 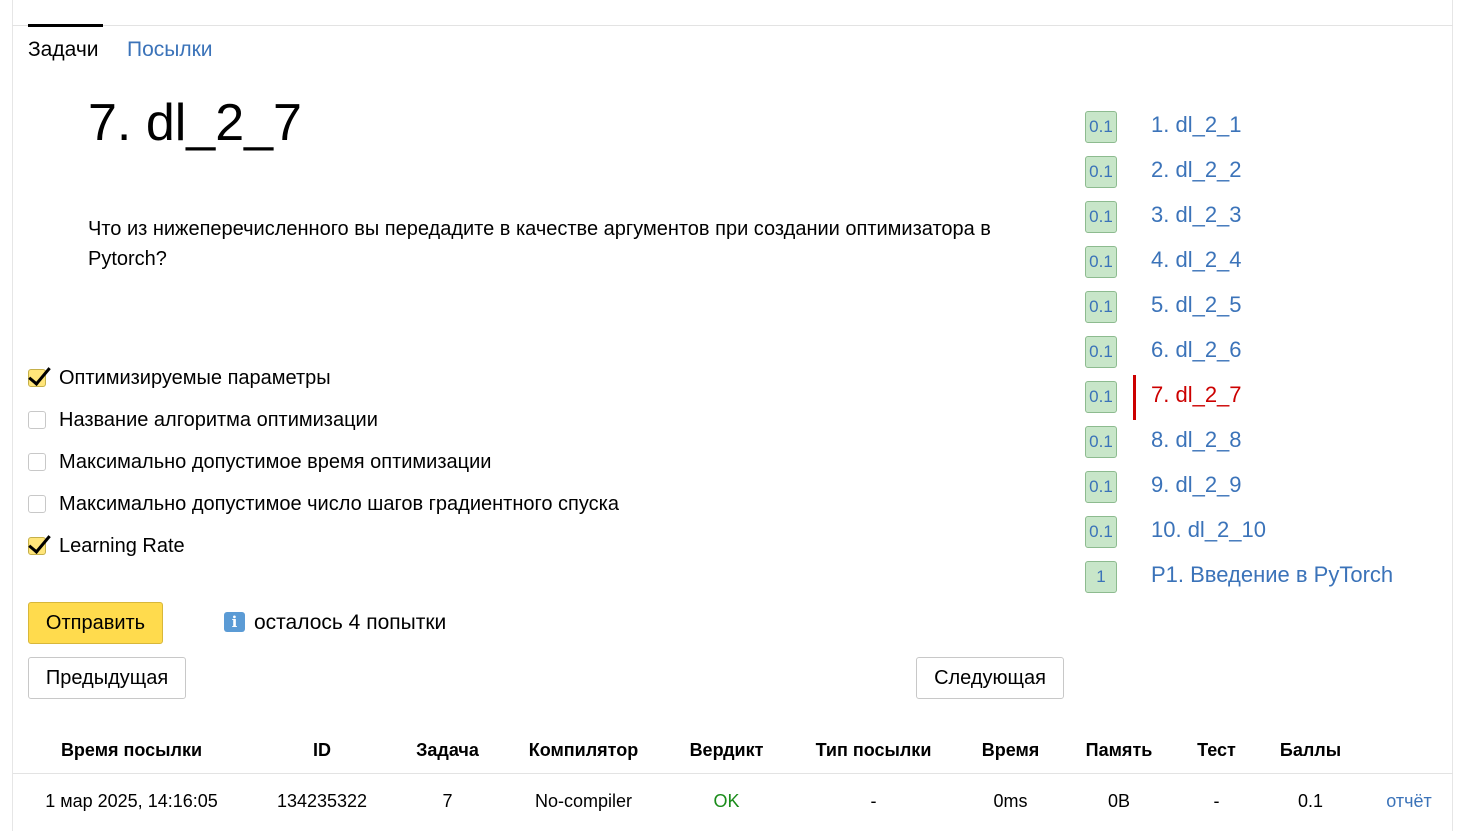 What do you see at coordinates (1310, 800) in the screenshot?
I see `score-cell: 0.1` at bounding box center [1310, 800].